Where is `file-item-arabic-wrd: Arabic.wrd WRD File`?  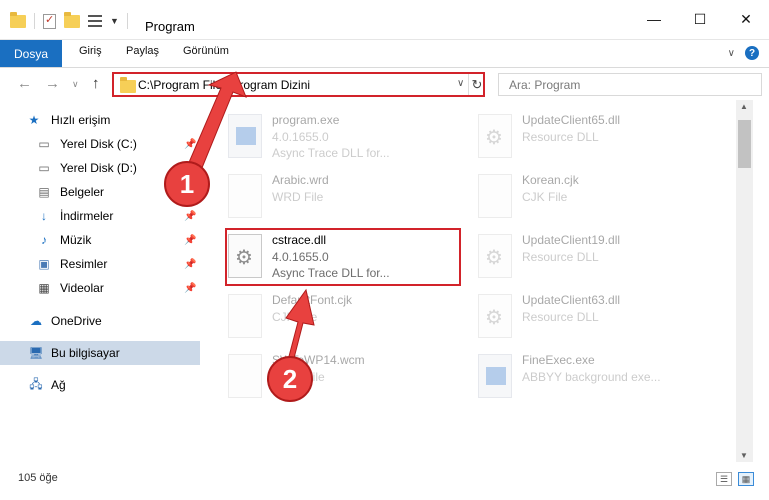
file-item-arabic-wrd: Arabic.wrd WRD File is located at coordinates (320, 198).